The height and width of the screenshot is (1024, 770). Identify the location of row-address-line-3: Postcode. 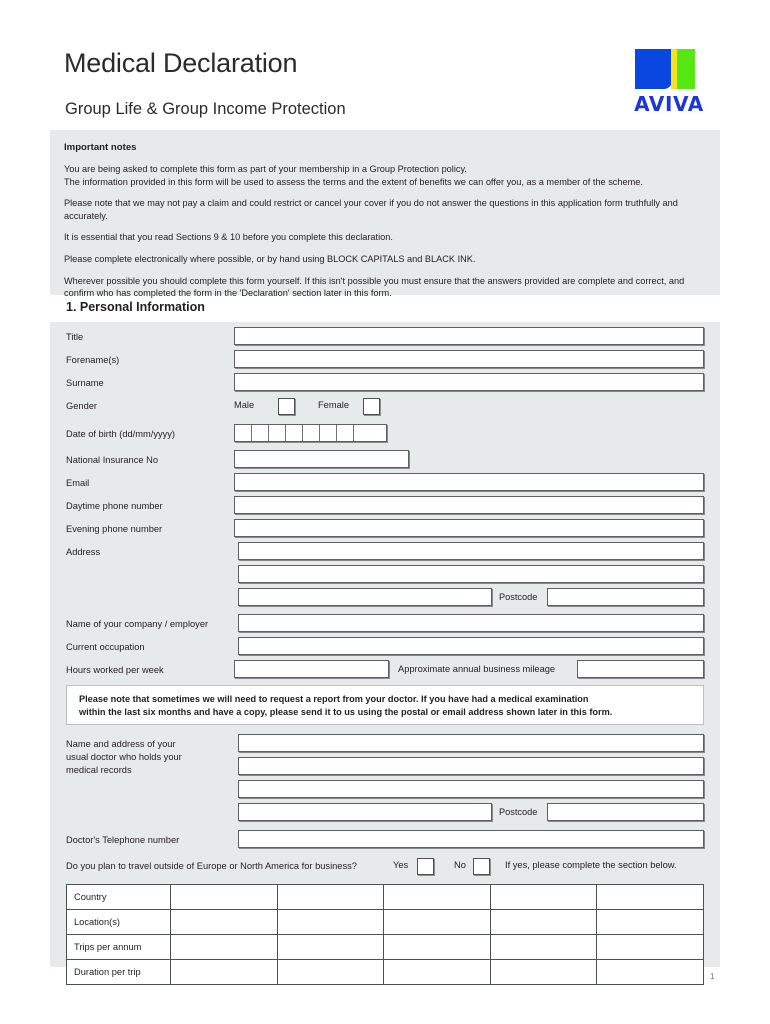
(385, 599).